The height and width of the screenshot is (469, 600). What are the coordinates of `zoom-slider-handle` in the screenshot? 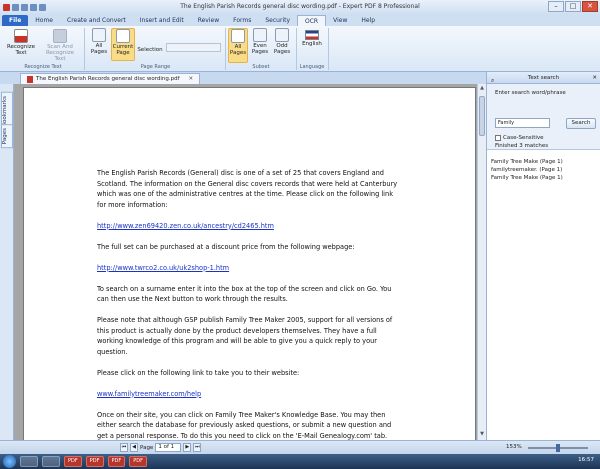 It's located at (558, 448).